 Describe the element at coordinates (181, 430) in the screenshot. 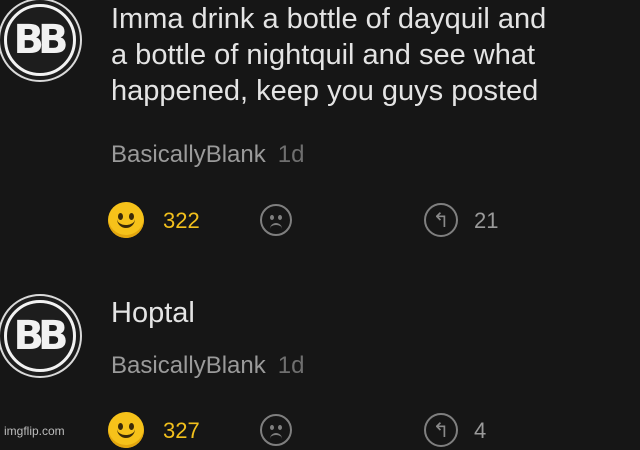

I see `like-count: 327` at that location.